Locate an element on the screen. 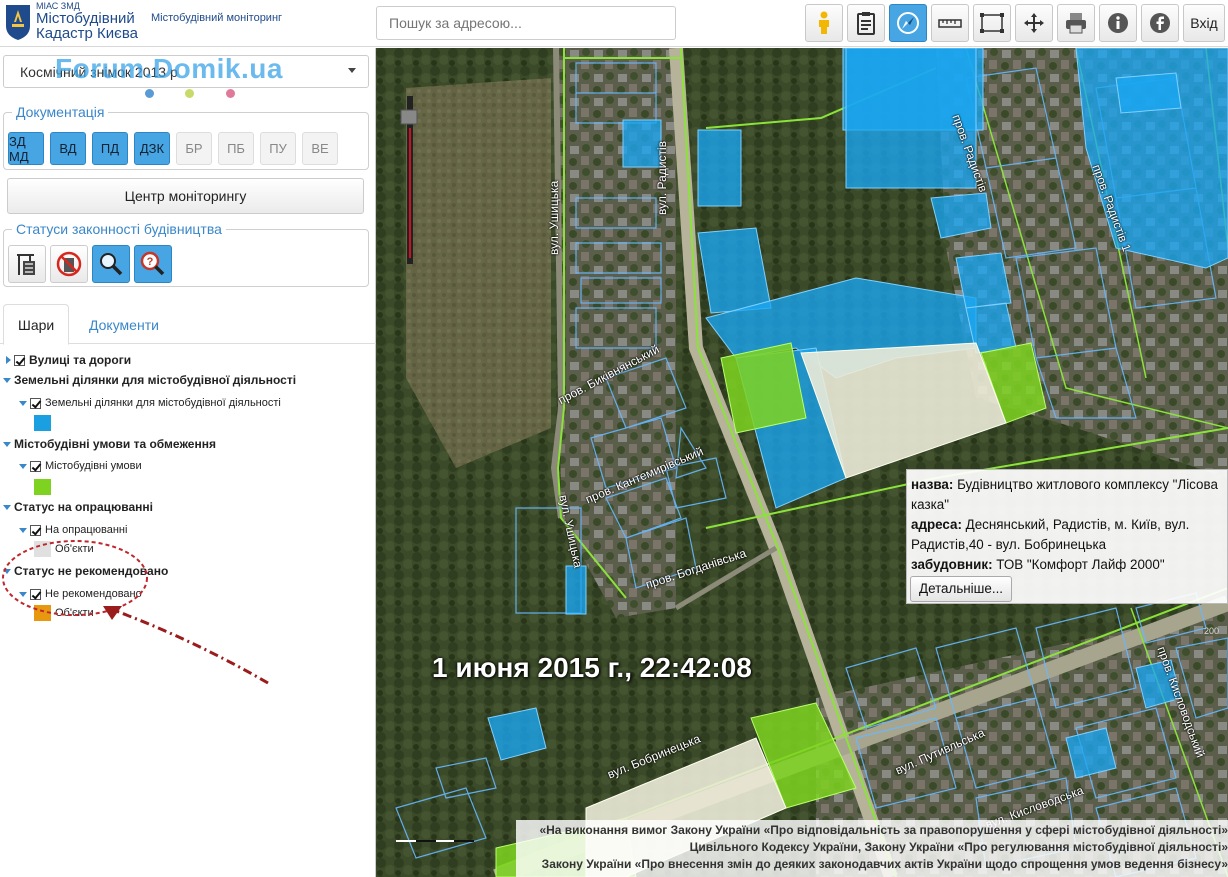  street-view-button is located at coordinates (824, 23).